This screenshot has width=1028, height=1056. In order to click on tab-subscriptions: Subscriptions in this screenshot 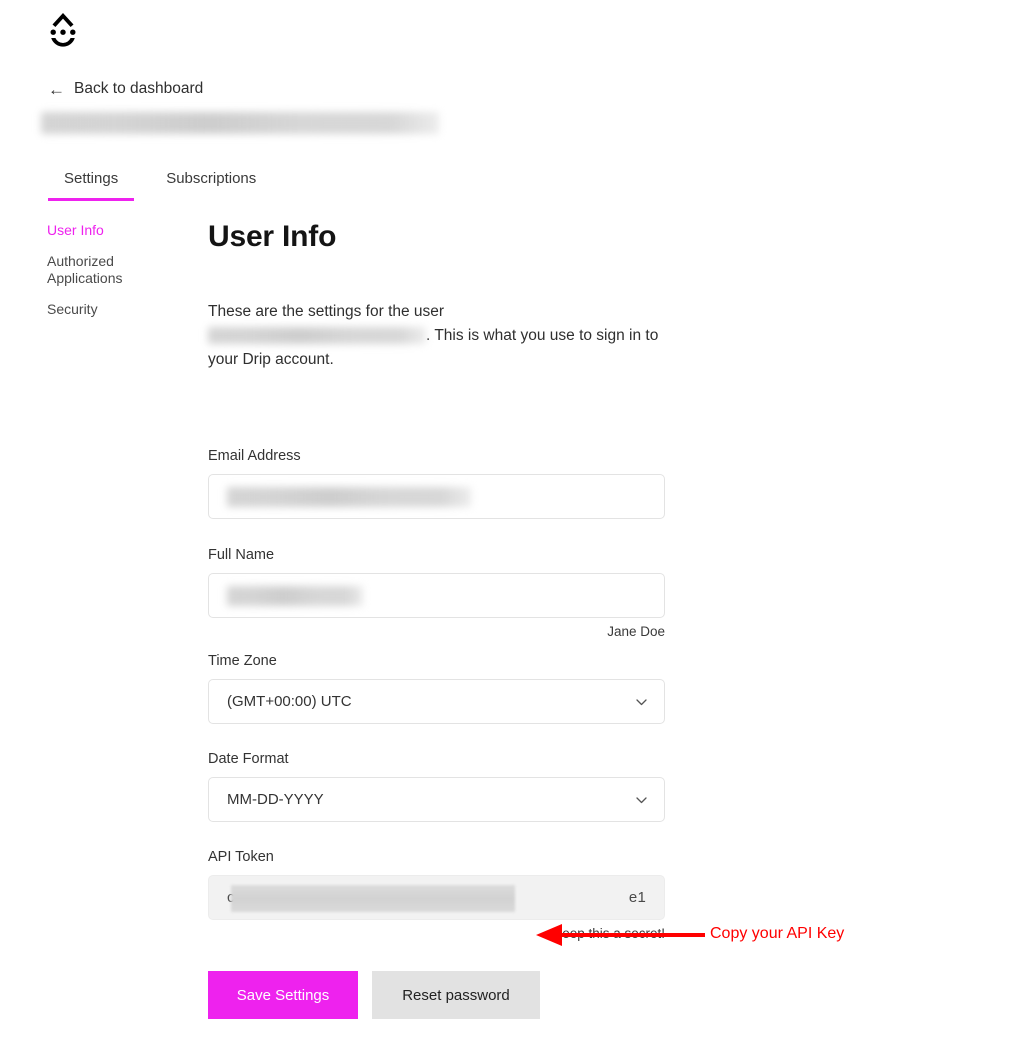, I will do `click(211, 183)`.